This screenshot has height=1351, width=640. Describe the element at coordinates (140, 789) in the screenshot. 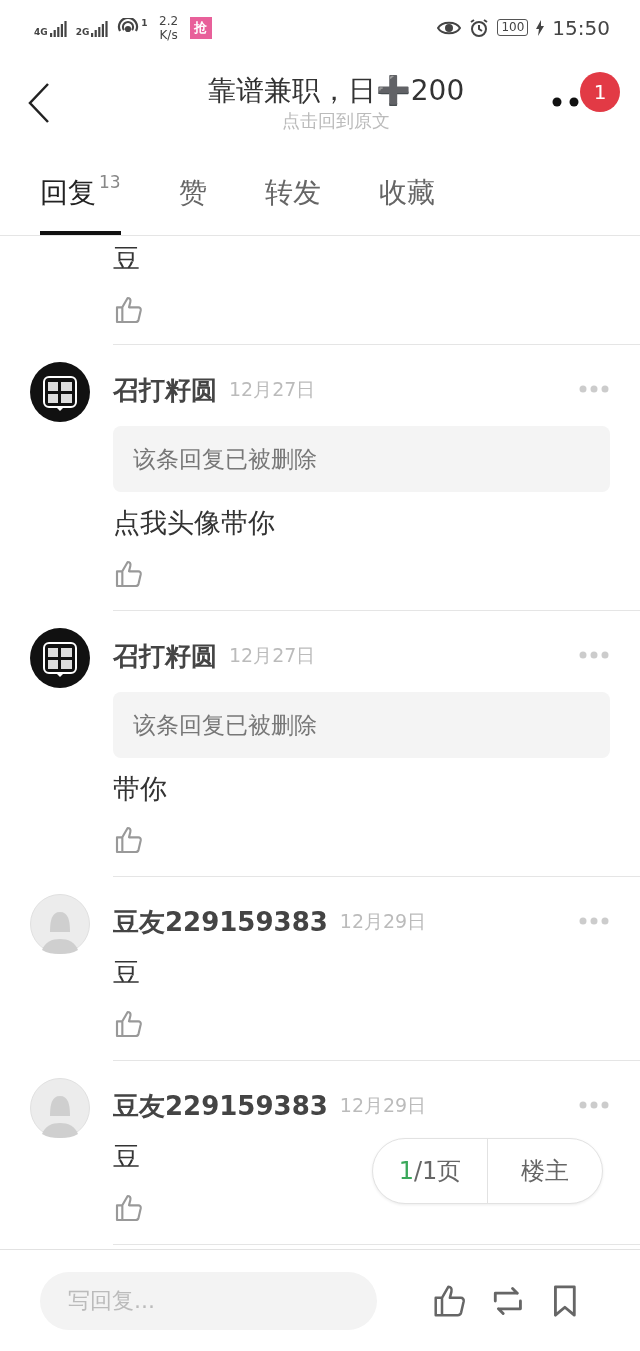

I see `comment-text: 带你` at that location.